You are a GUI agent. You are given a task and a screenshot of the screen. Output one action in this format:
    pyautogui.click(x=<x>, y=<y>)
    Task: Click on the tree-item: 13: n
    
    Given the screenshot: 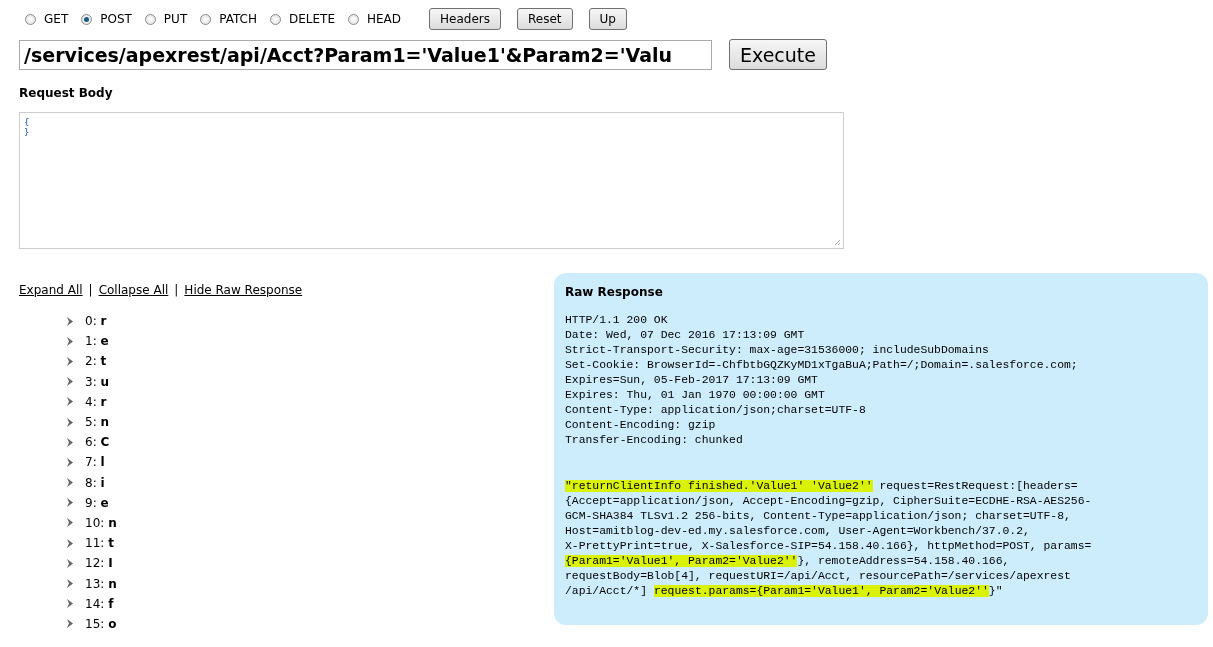 What is the action you would take?
    pyautogui.click(x=101, y=583)
    